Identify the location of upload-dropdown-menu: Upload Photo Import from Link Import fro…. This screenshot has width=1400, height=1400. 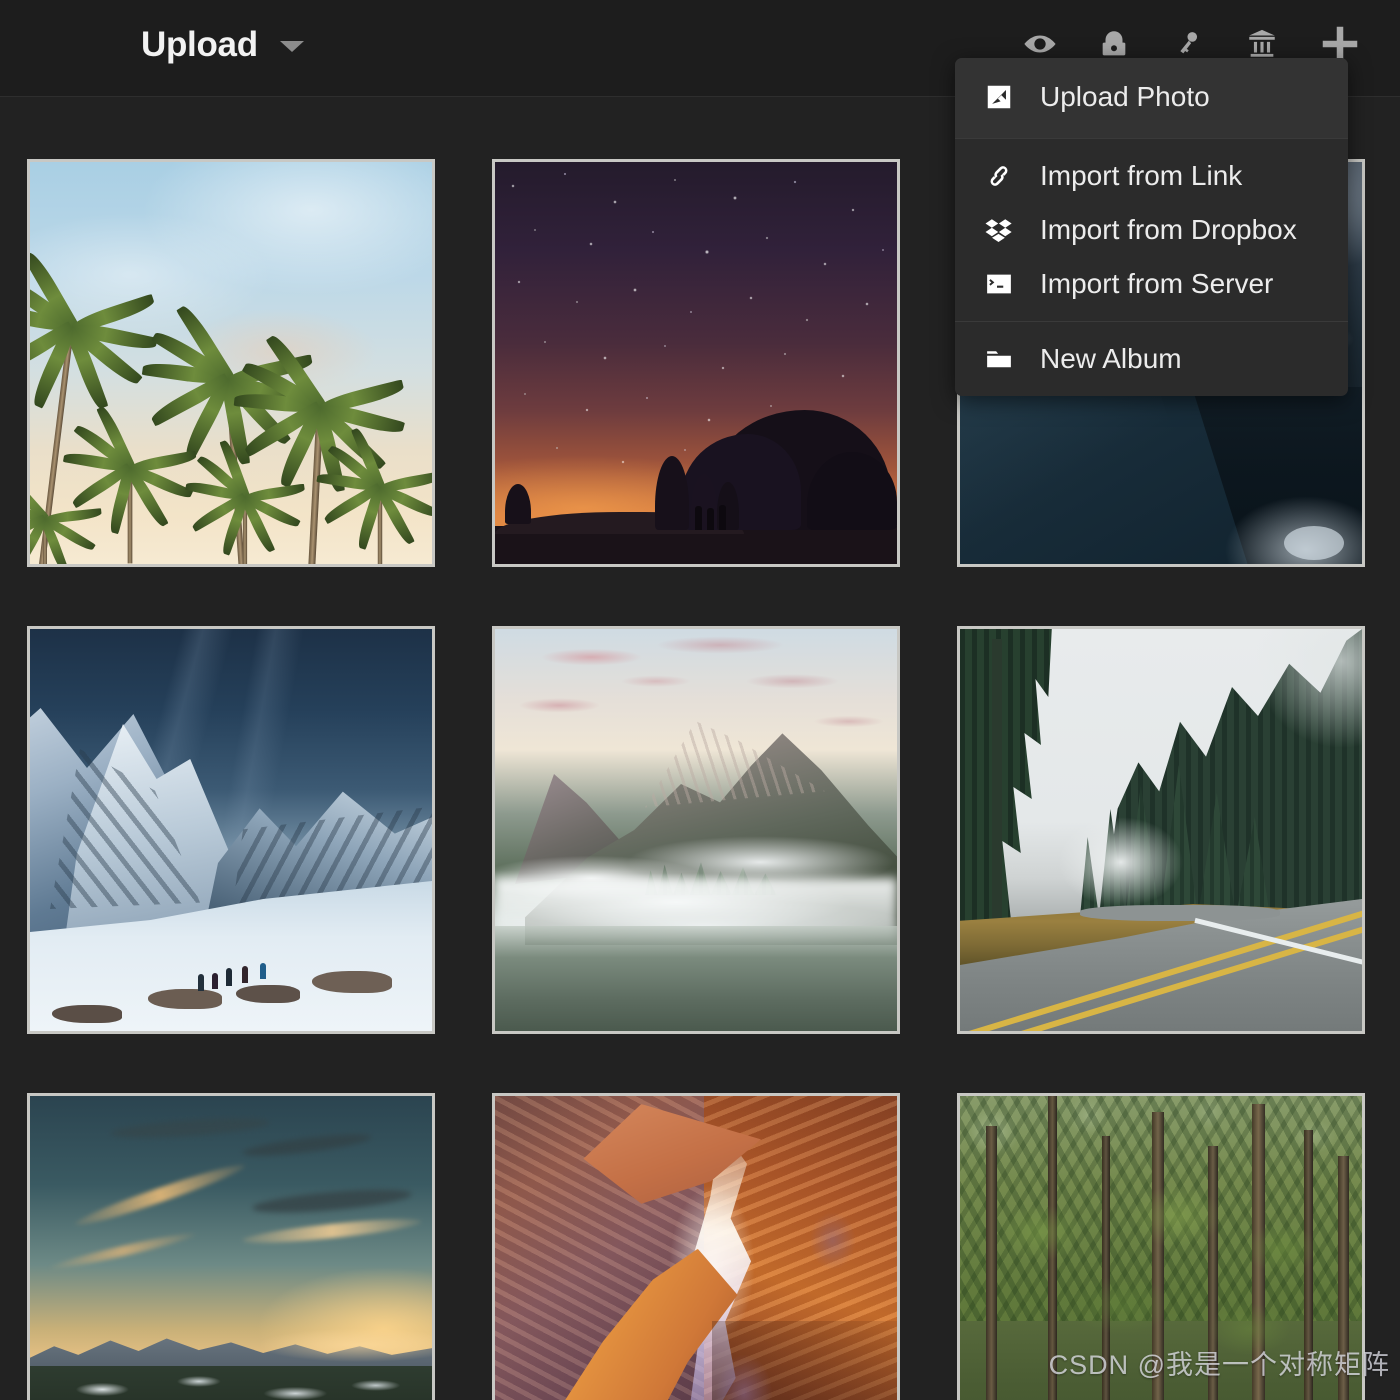
(1151, 227).